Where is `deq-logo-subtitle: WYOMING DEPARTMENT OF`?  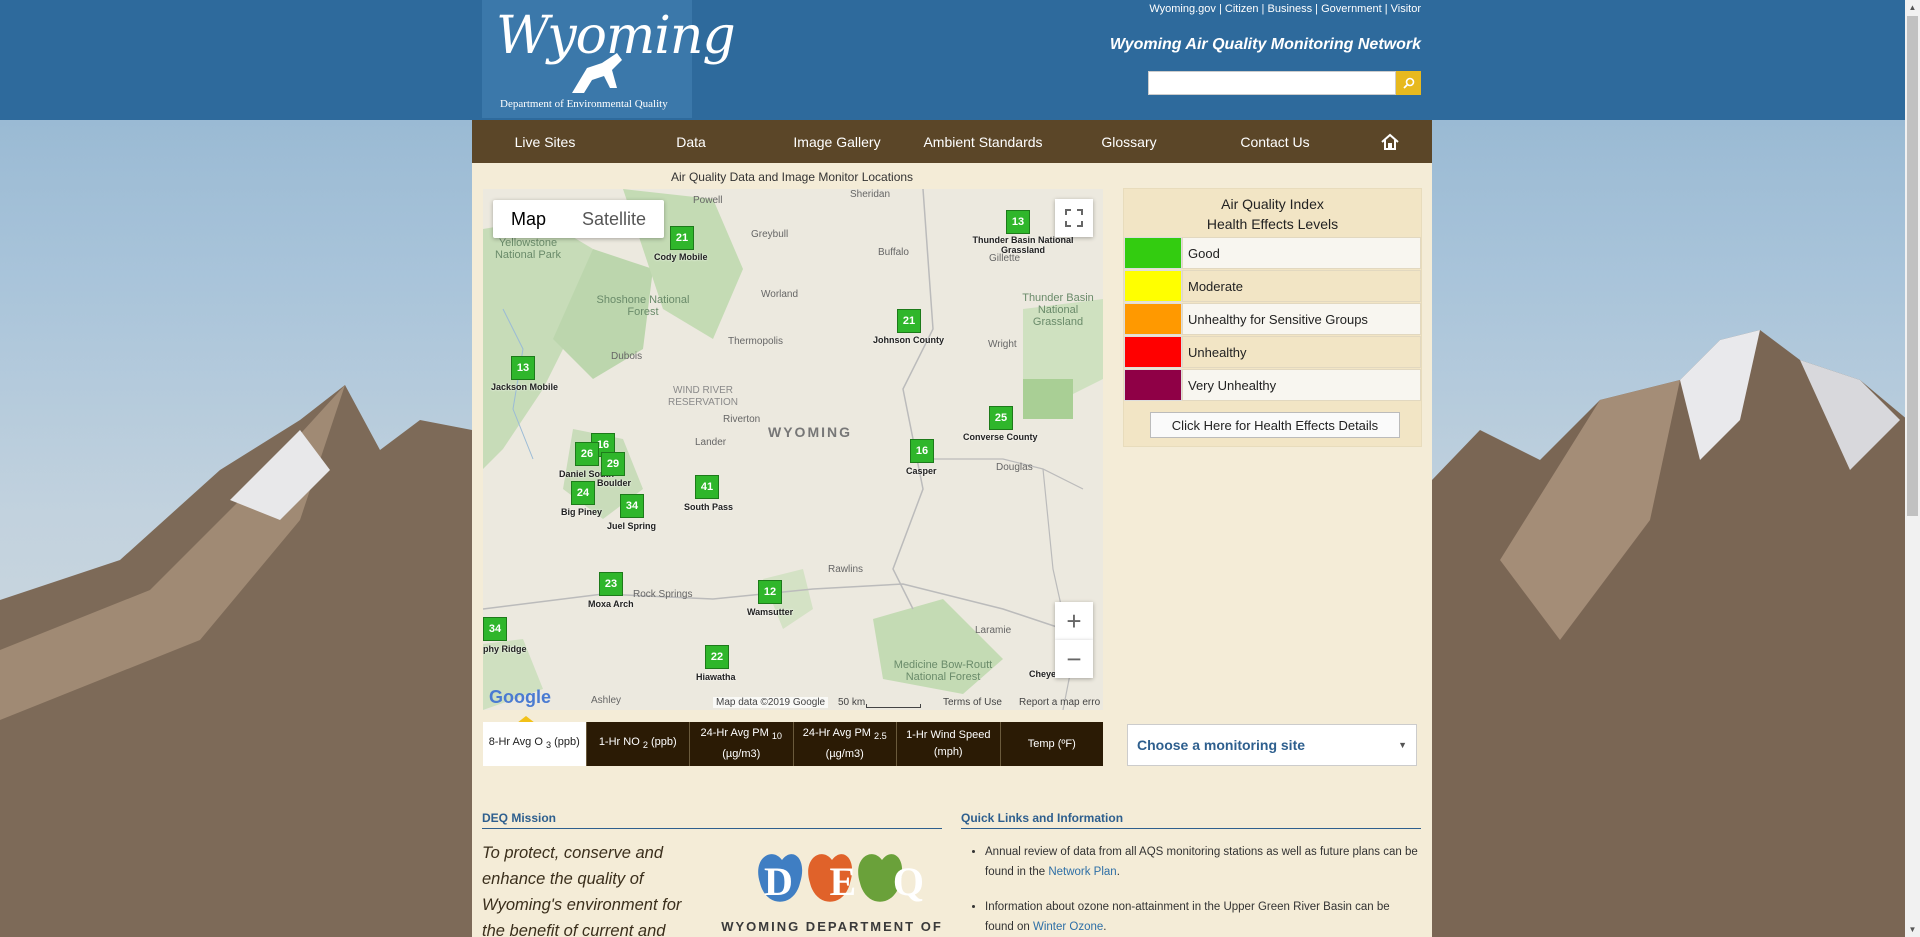
deq-logo-subtitle: WYOMING DEPARTMENT OF is located at coordinates (832, 926).